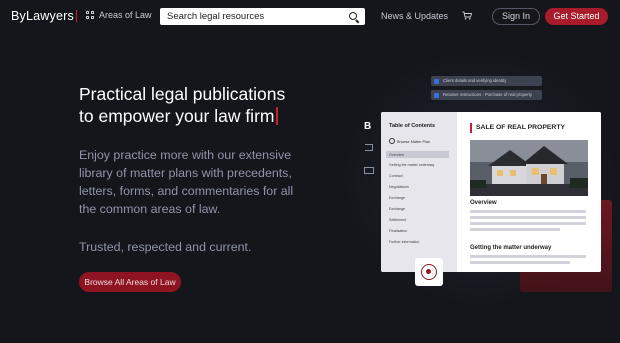  I want to click on toc-item: Getting the matter underway, so click(412, 165).